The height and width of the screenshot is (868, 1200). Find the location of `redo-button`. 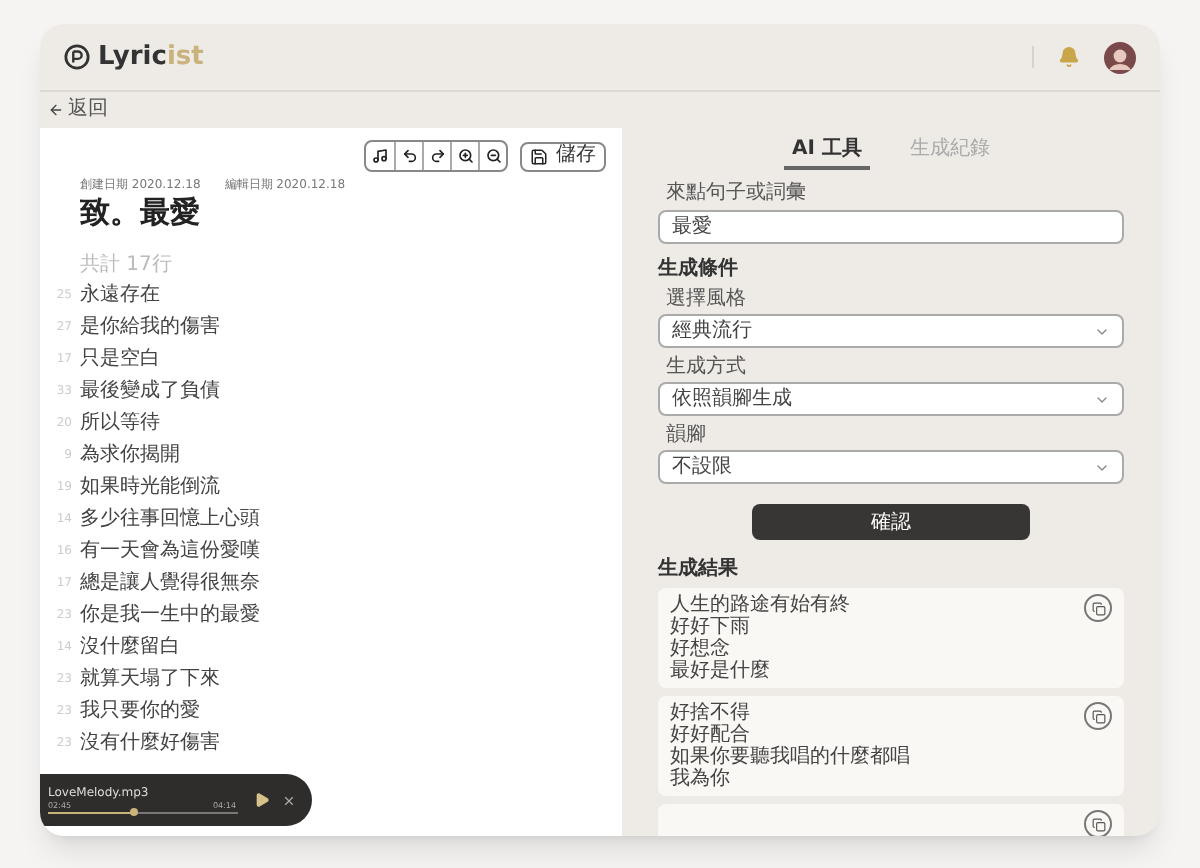

redo-button is located at coordinates (436, 156).